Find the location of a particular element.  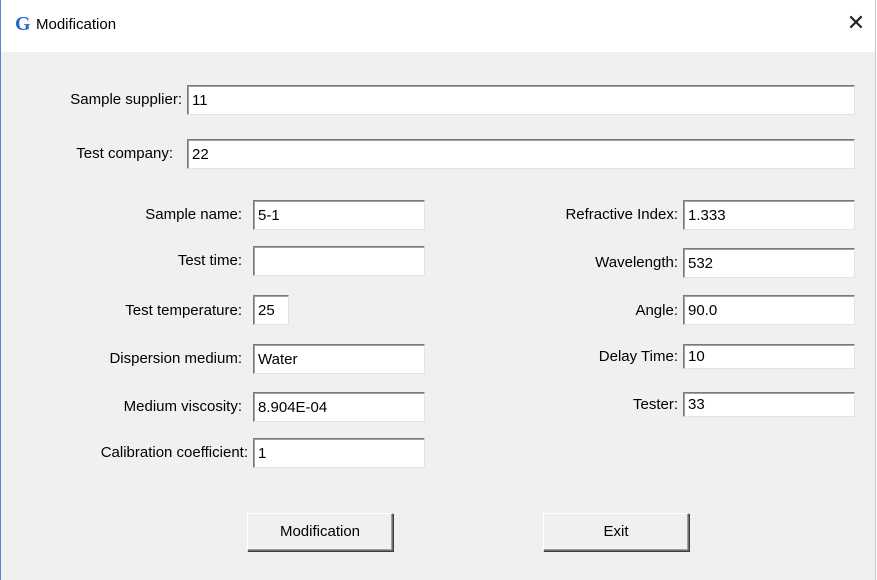

test-company-field: 22 is located at coordinates (521, 154).